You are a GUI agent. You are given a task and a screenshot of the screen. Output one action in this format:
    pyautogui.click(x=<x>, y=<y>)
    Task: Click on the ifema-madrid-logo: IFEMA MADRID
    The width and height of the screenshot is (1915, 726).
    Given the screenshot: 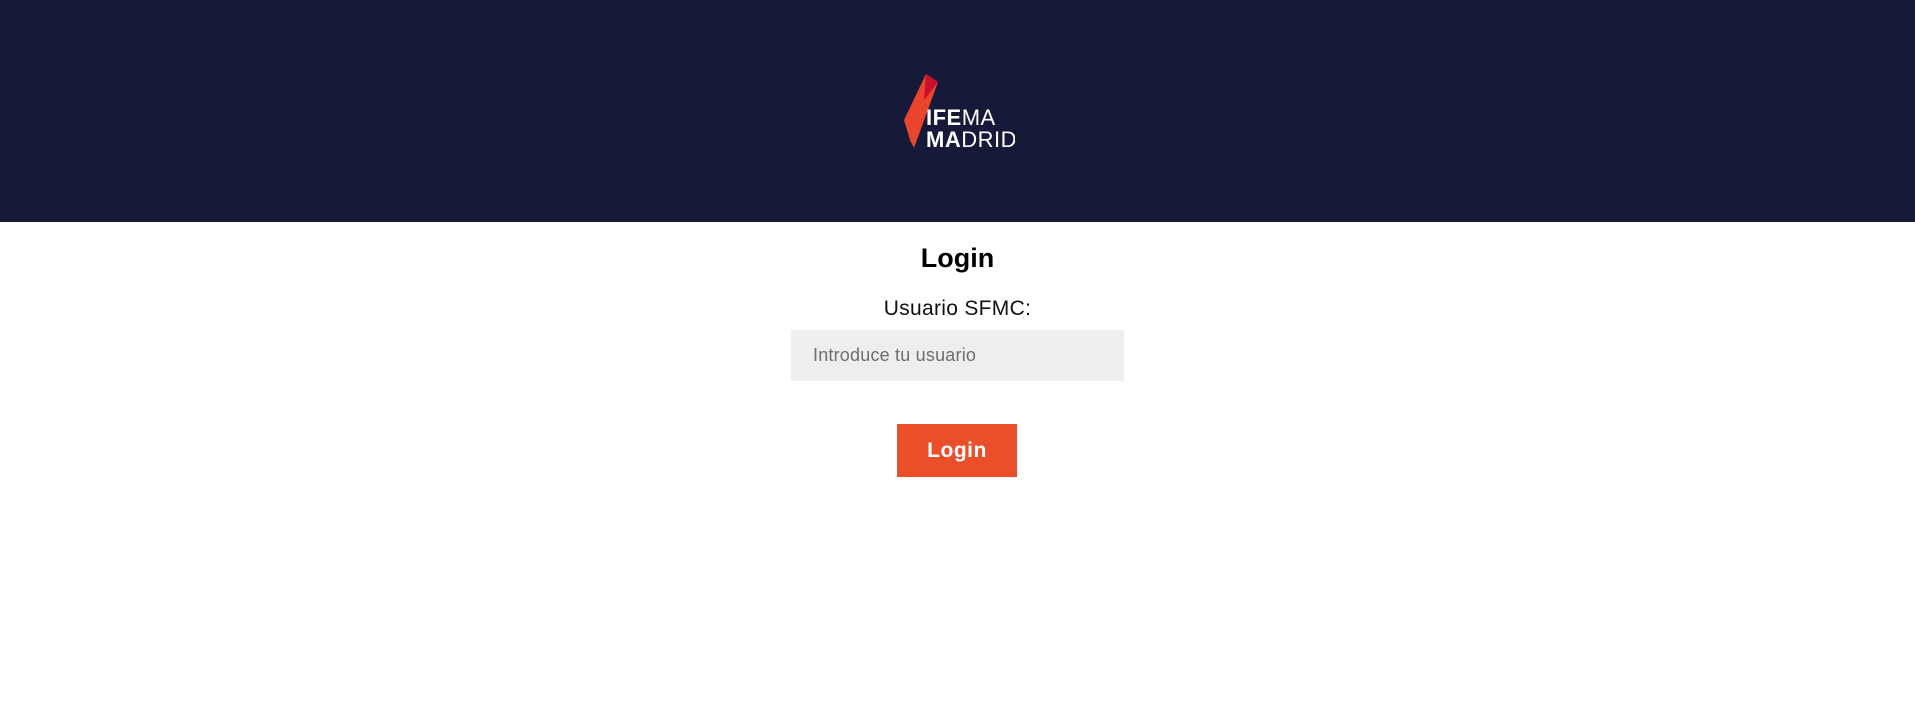 What is the action you would take?
    pyautogui.click(x=957, y=112)
    